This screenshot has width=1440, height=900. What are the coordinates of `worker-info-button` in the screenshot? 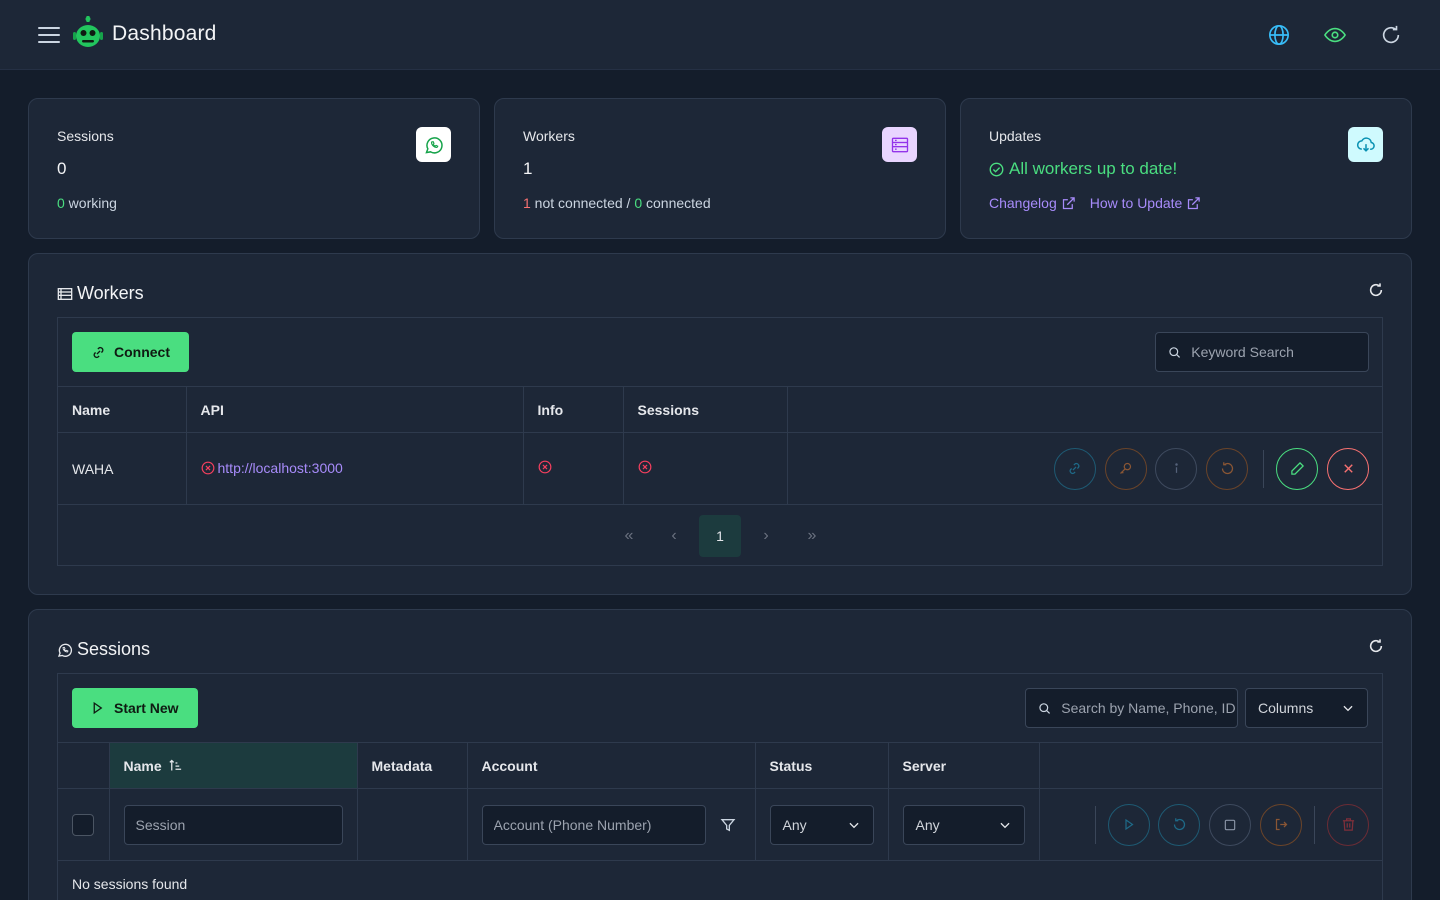 It's located at (1176, 468).